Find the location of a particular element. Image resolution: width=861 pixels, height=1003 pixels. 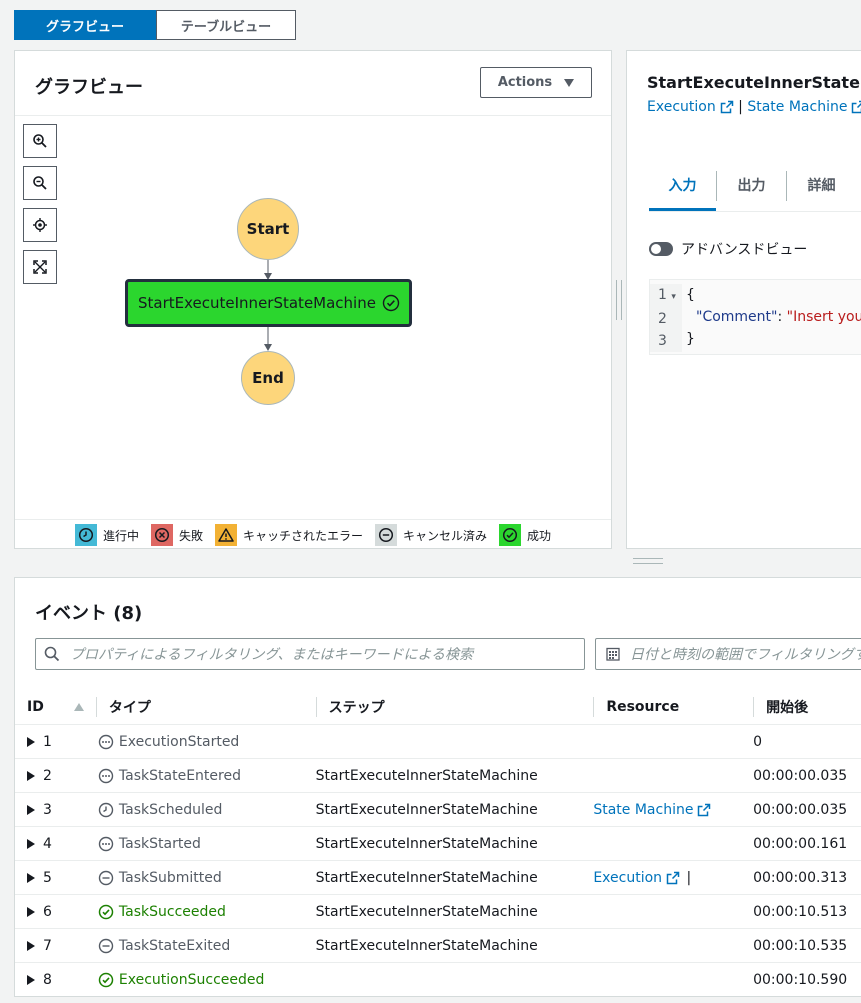

event-id: 4 is located at coordinates (47, 843).